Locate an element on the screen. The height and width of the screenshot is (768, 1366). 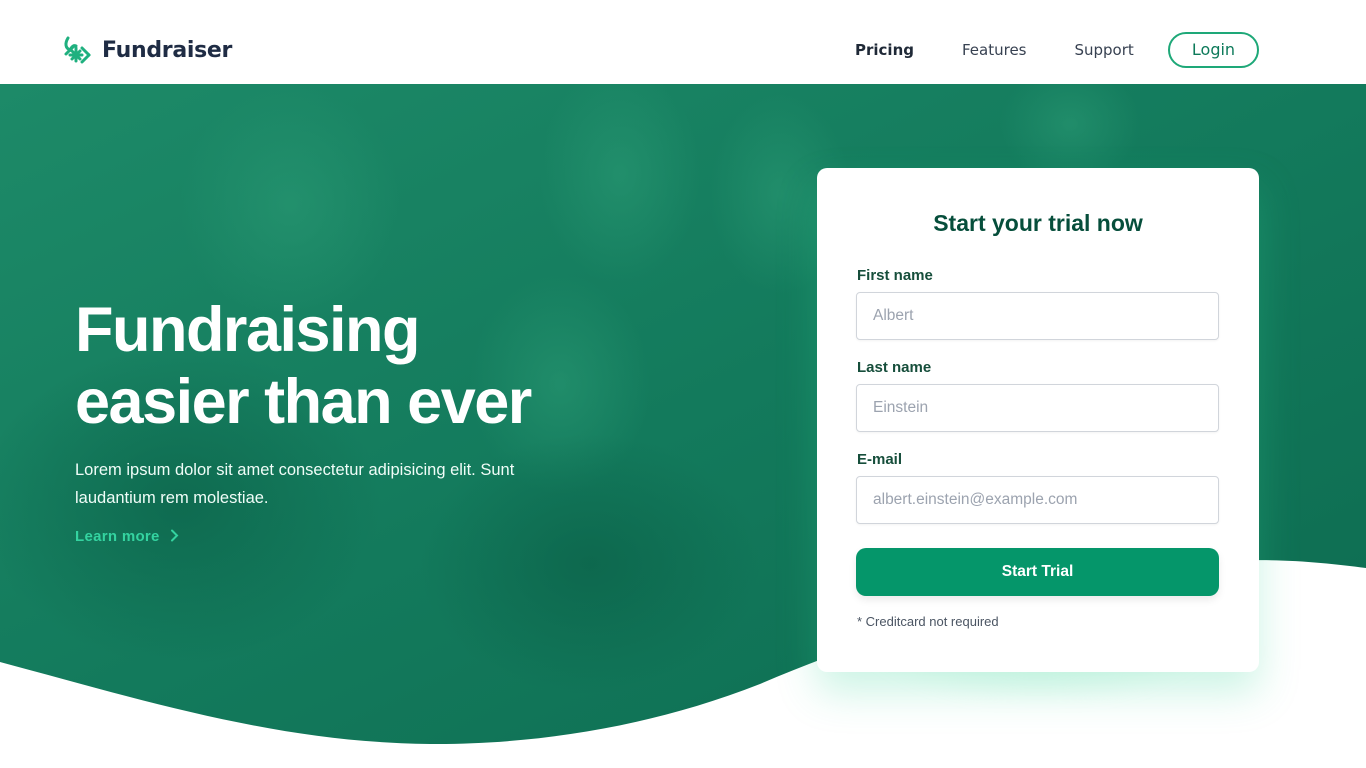
login-button: Login is located at coordinates (1213, 50).